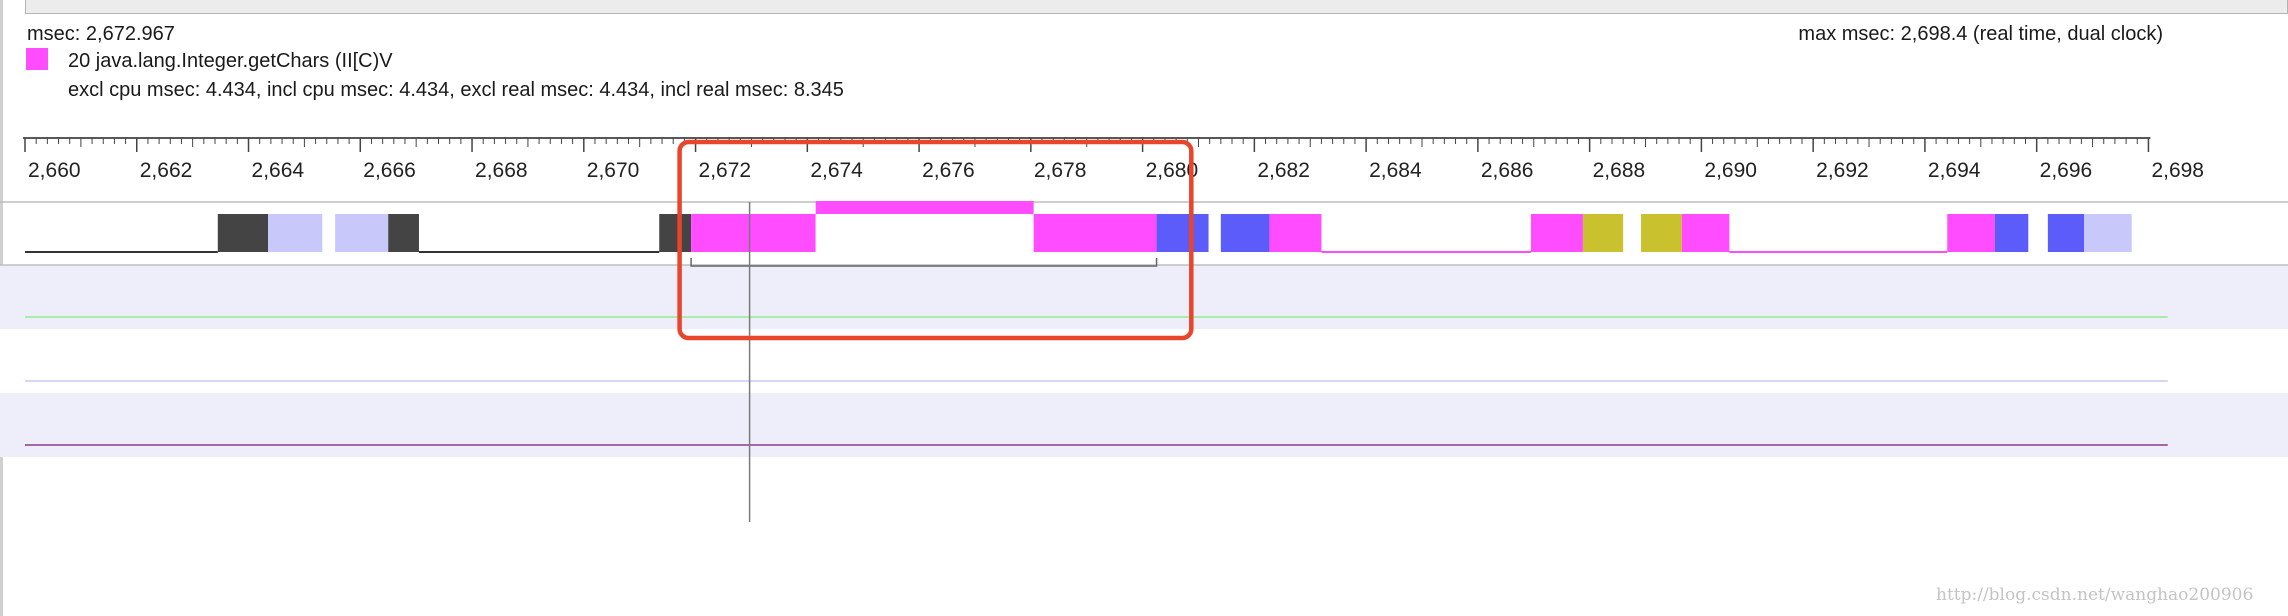 The image size is (2288, 616). I want to click on ruler-tick-label: 2,666, so click(389, 170).